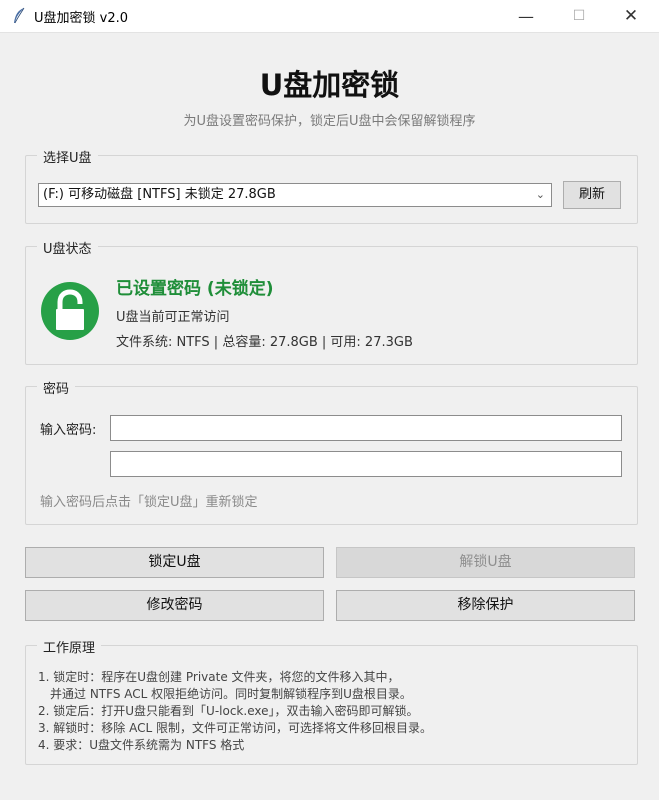 The width and height of the screenshot is (659, 800). What do you see at coordinates (485, 562) in the screenshot?
I see `unlock-drive-button: 解锁U盘` at bounding box center [485, 562].